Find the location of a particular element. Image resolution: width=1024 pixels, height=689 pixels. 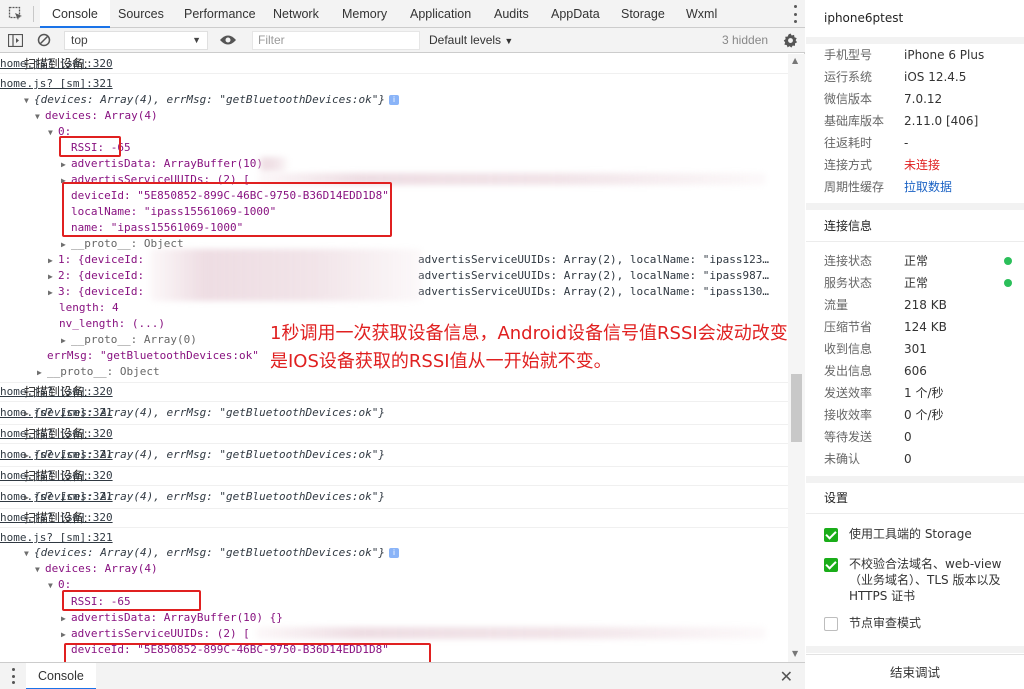

tab-memory: Memory is located at coordinates (364, 14).